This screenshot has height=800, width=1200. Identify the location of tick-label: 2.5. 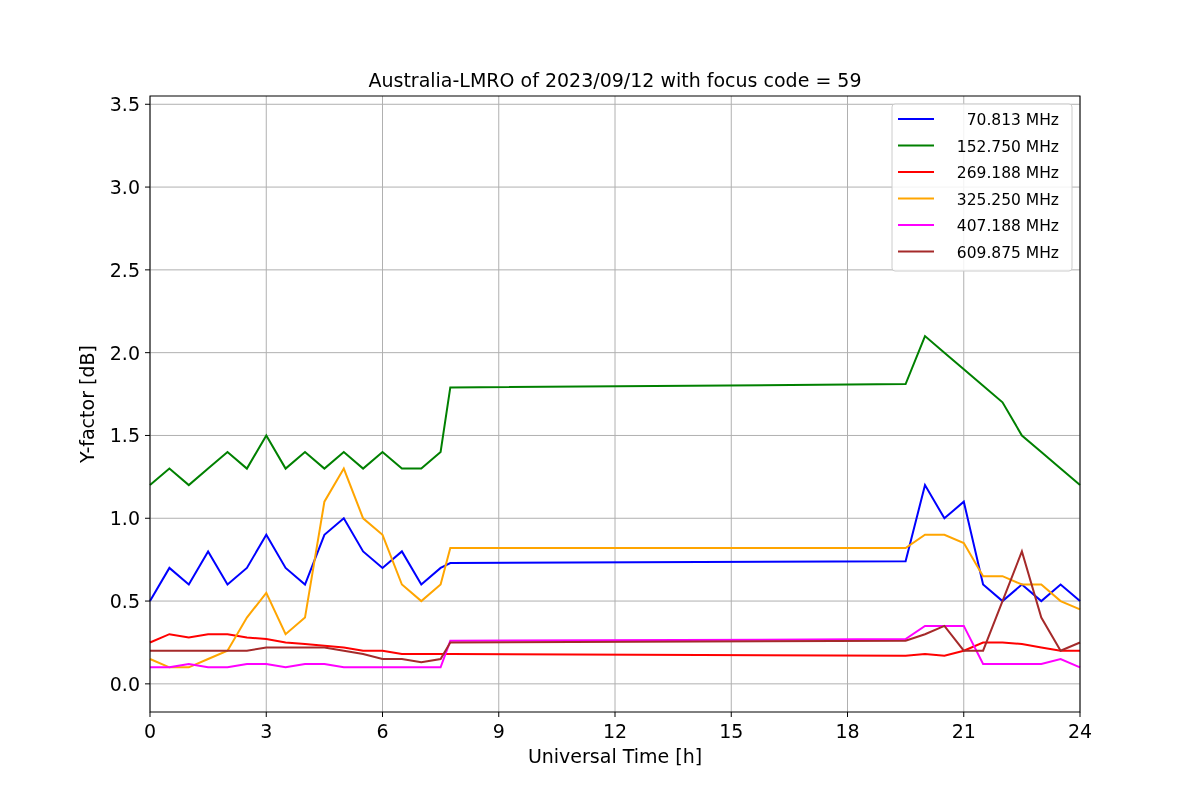
(124, 269).